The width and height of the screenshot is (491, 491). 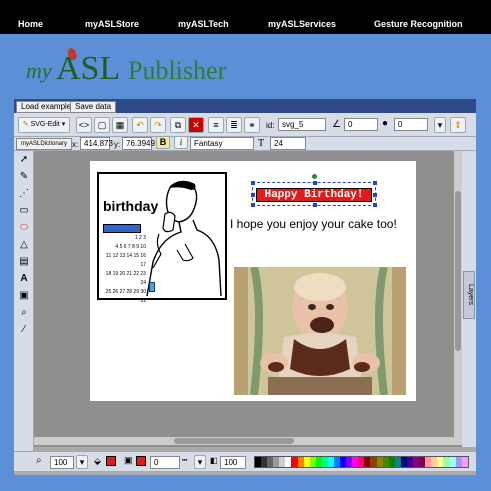 What do you see at coordinates (152, 287) in the screenshot?
I see `candle-cup-icon` at bounding box center [152, 287].